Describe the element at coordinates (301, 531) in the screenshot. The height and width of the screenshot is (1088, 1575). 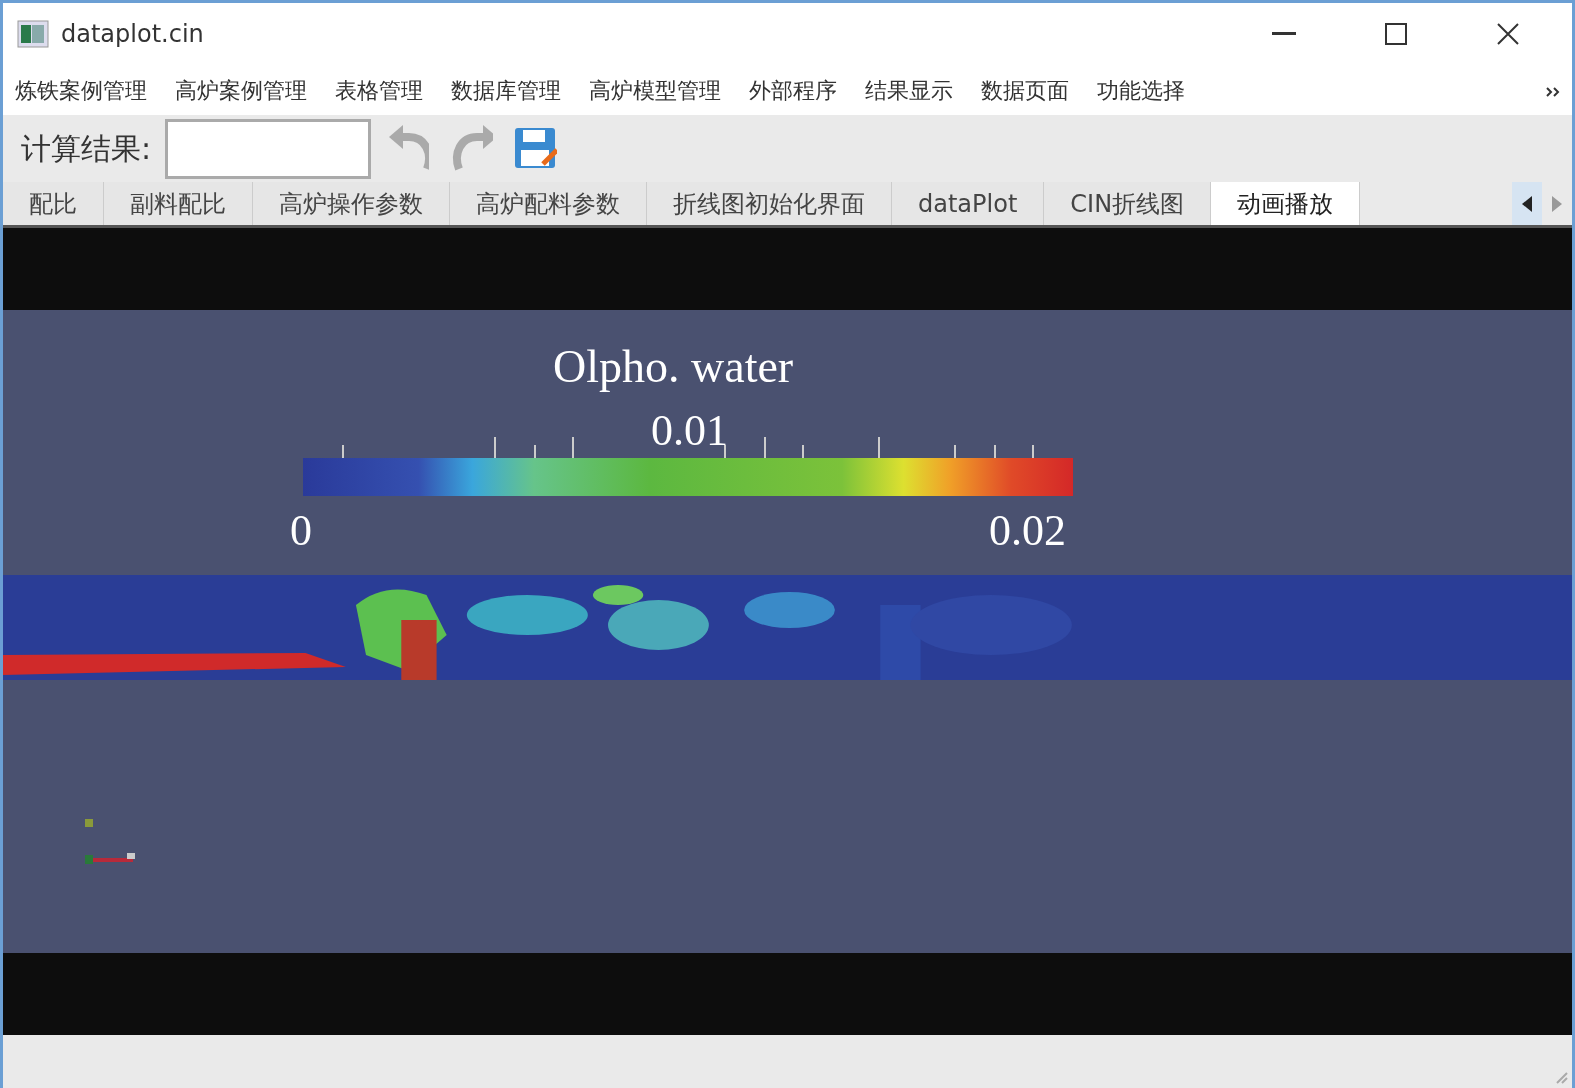
I see `legend-label: 0` at that location.